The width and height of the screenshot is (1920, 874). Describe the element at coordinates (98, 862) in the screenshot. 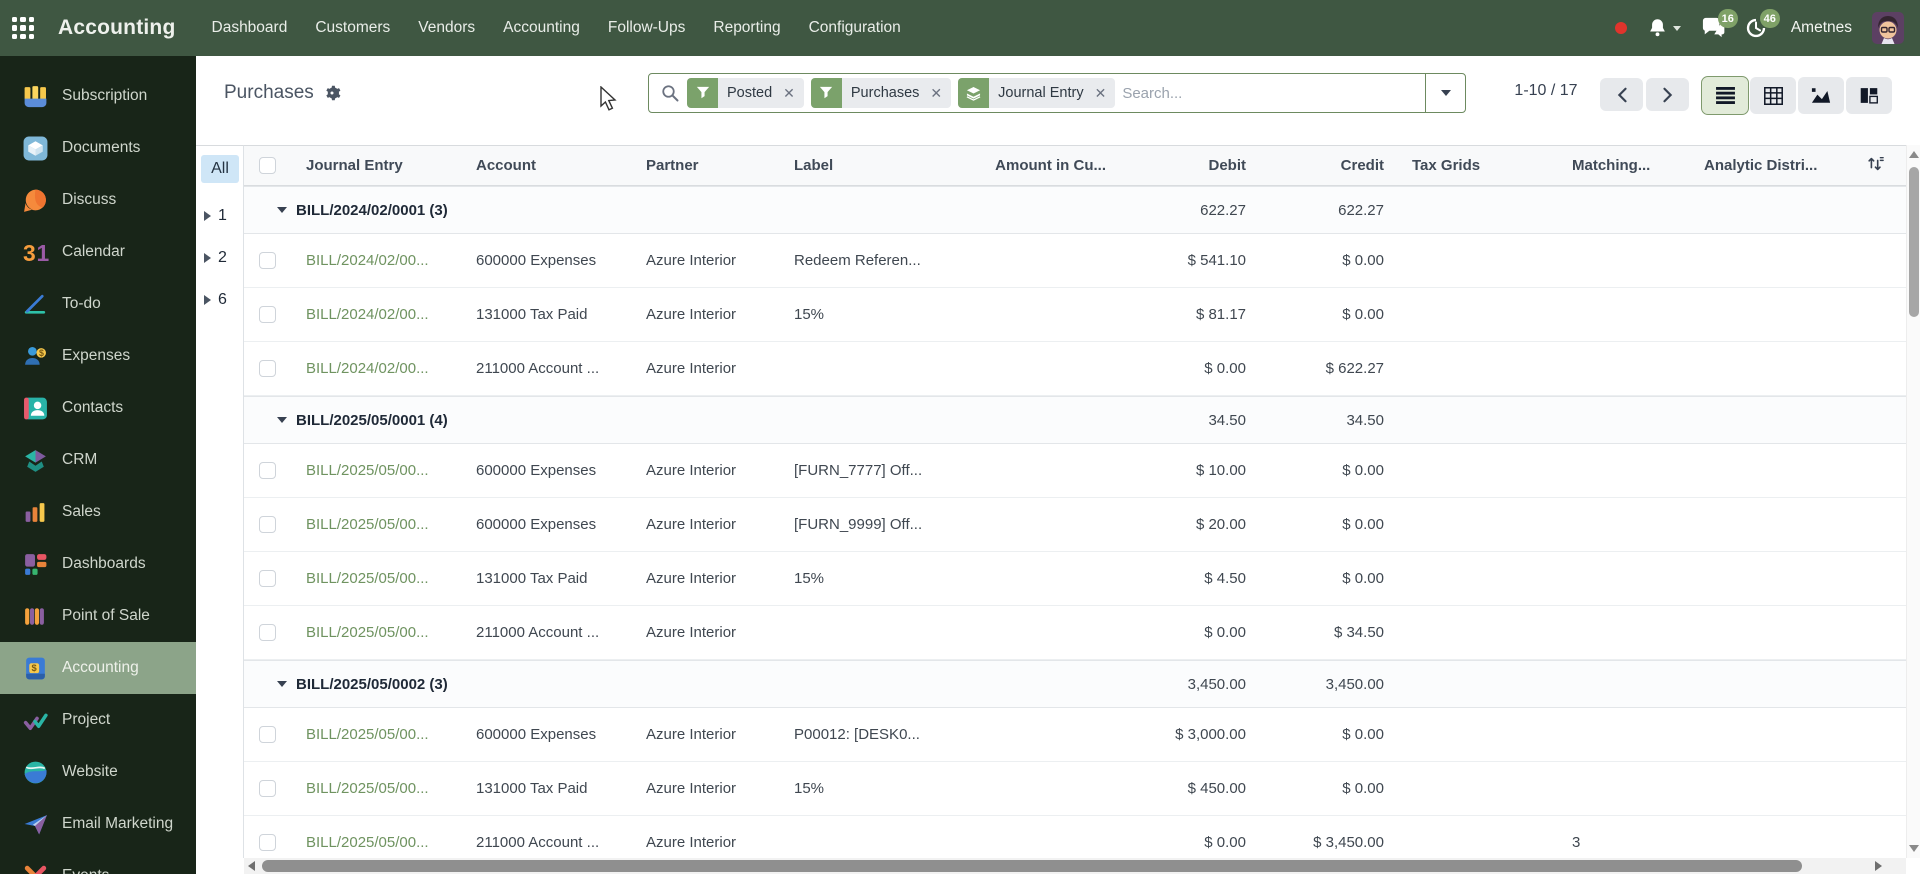

I see `sidebar-item-events: Events` at that location.